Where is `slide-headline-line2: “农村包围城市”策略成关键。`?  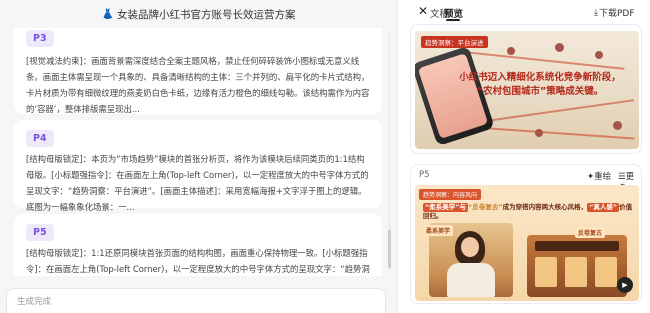
slide-headline-line2: “农村包围城市”策略成关键。 is located at coordinates (540, 91).